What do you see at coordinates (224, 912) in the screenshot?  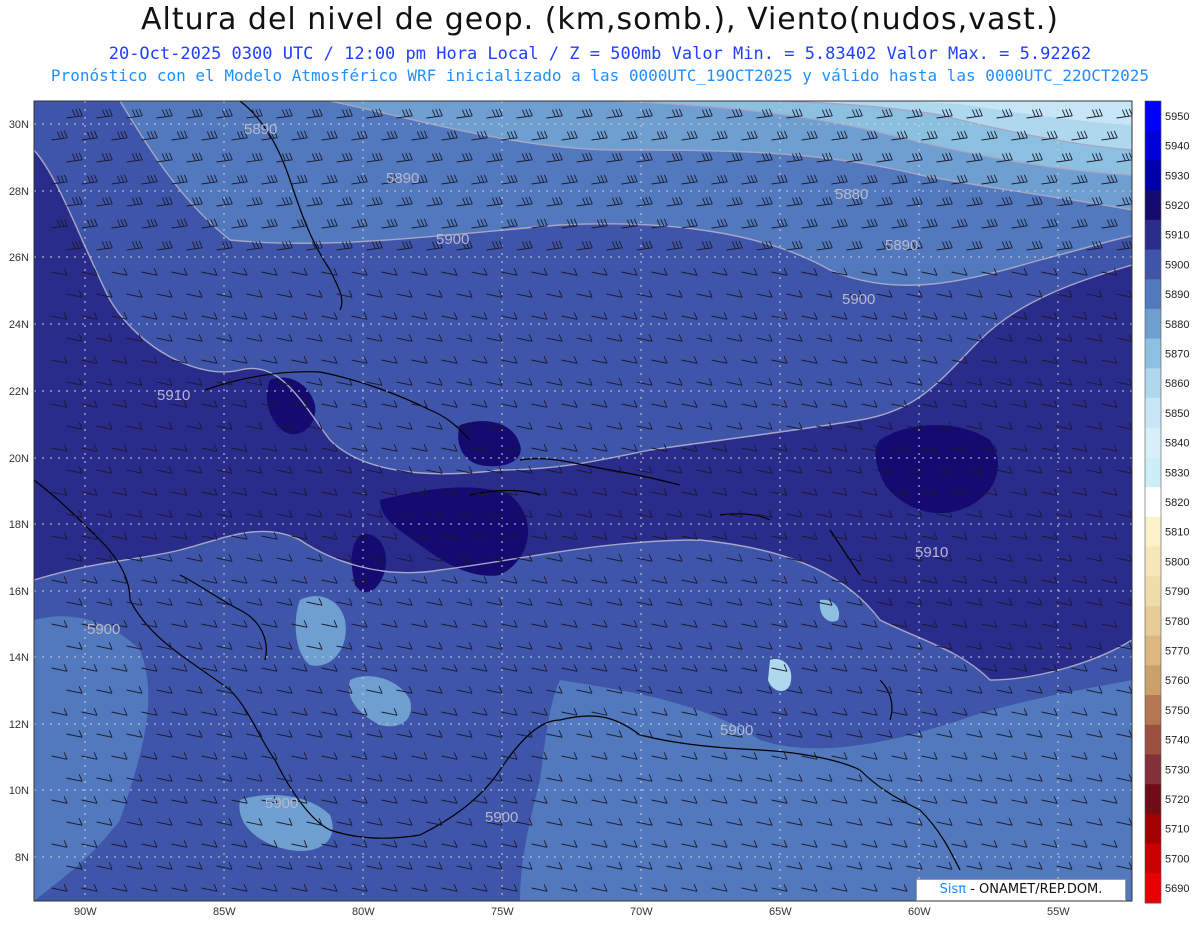 I see `lon-label: 85W` at bounding box center [224, 912].